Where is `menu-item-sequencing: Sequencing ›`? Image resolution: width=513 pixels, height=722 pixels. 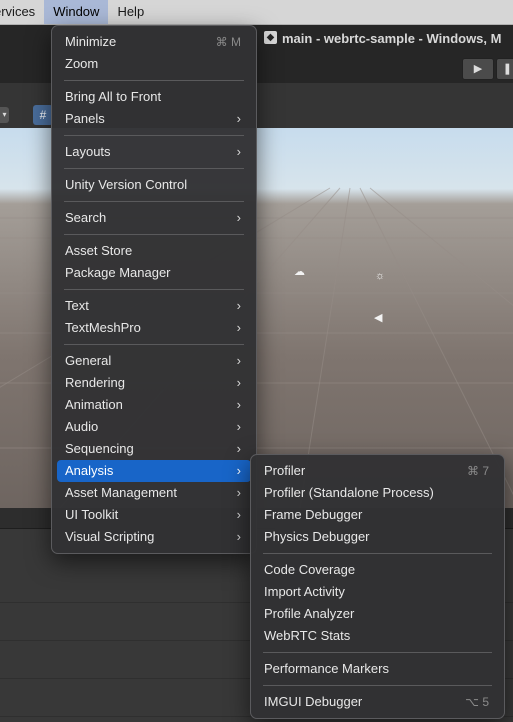
menu-item-sequencing: Sequencing › is located at coordinates (154, 449).